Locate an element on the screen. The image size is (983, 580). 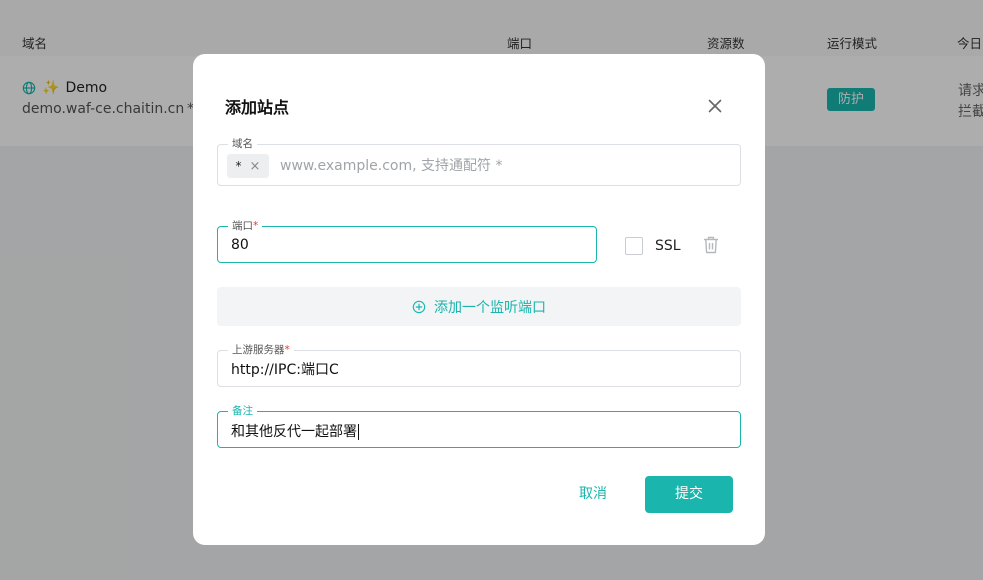
close-button is located at coordinates (715, 106).